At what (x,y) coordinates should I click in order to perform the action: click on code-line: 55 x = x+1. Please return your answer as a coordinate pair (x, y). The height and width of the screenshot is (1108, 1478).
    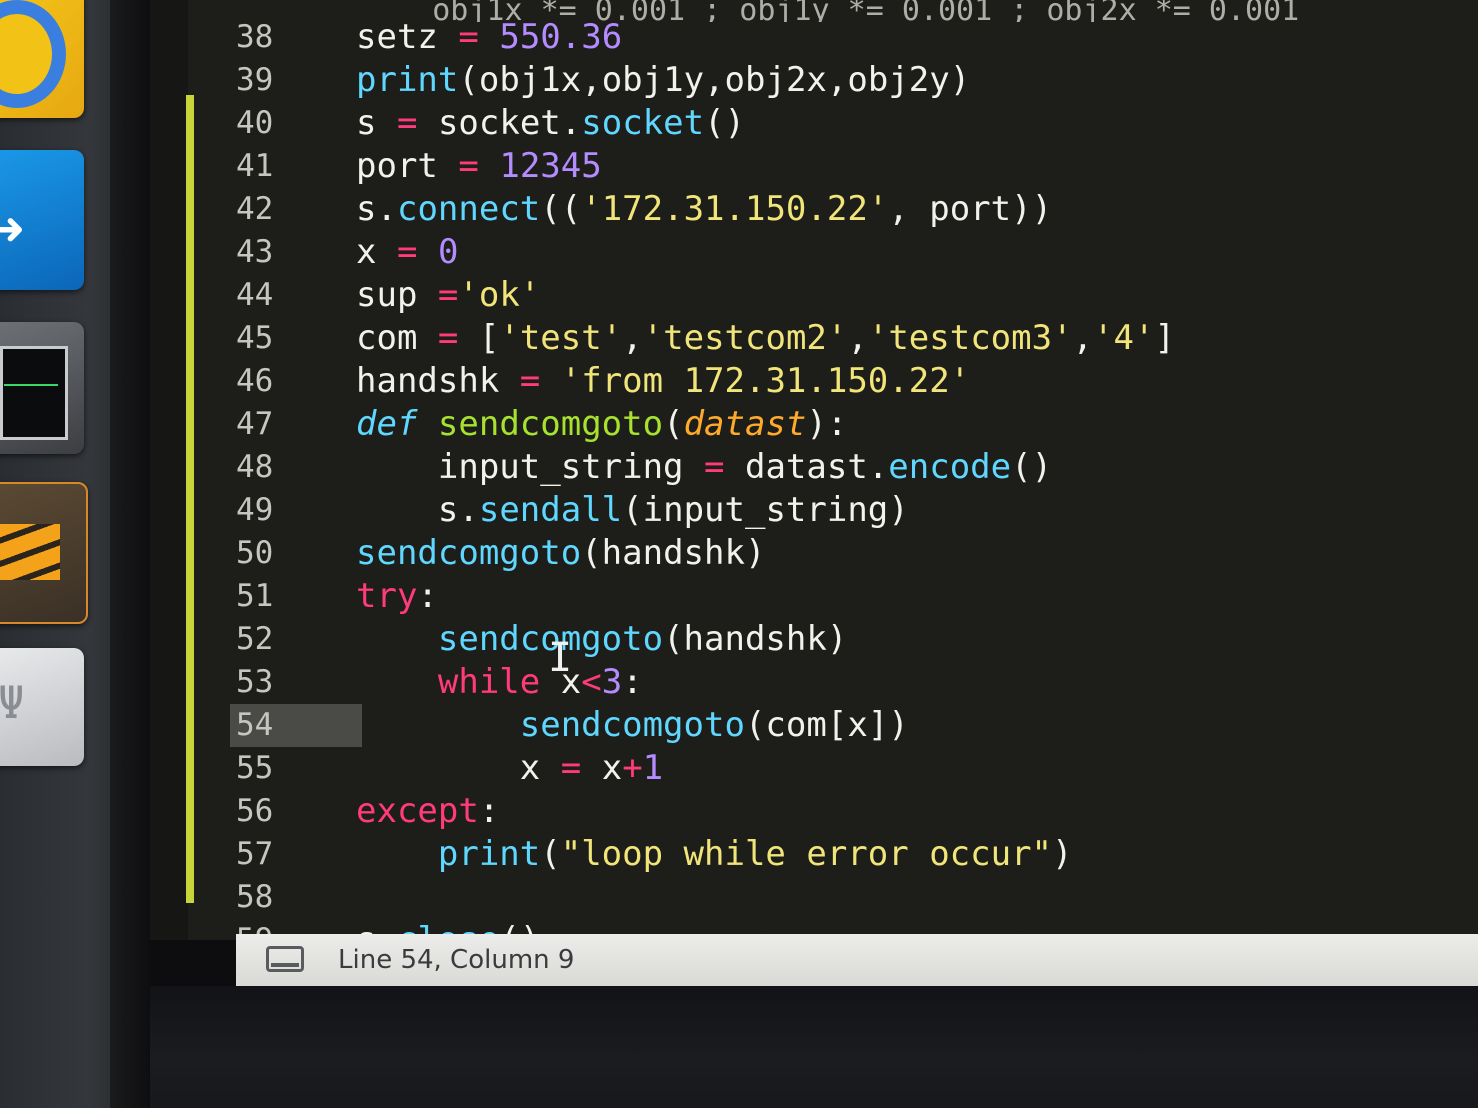
    Looking at the image, I should click on (814, 768).